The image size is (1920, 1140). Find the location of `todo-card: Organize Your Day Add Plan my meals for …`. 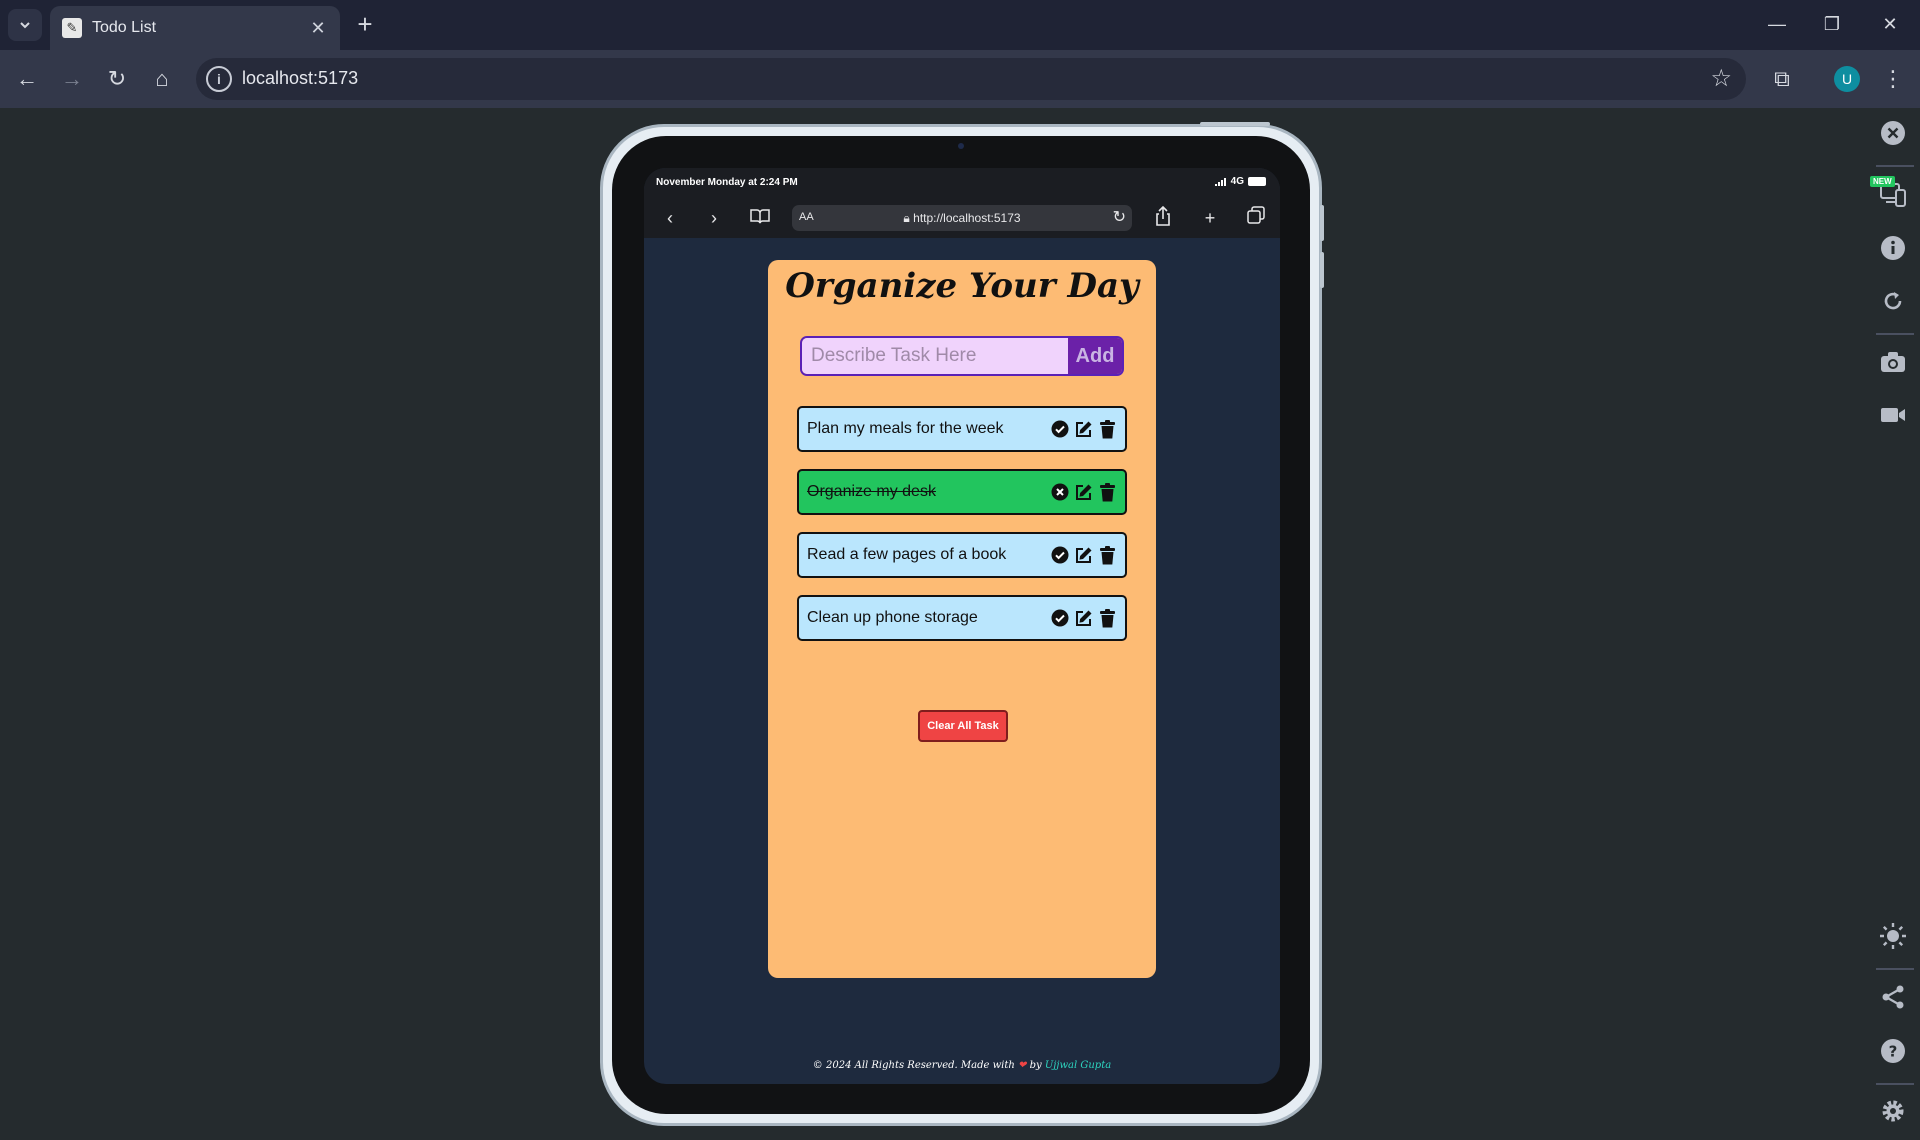

todo-card: Organize Your Day Add Plan my meals for … is located at coordinates (962, 619).